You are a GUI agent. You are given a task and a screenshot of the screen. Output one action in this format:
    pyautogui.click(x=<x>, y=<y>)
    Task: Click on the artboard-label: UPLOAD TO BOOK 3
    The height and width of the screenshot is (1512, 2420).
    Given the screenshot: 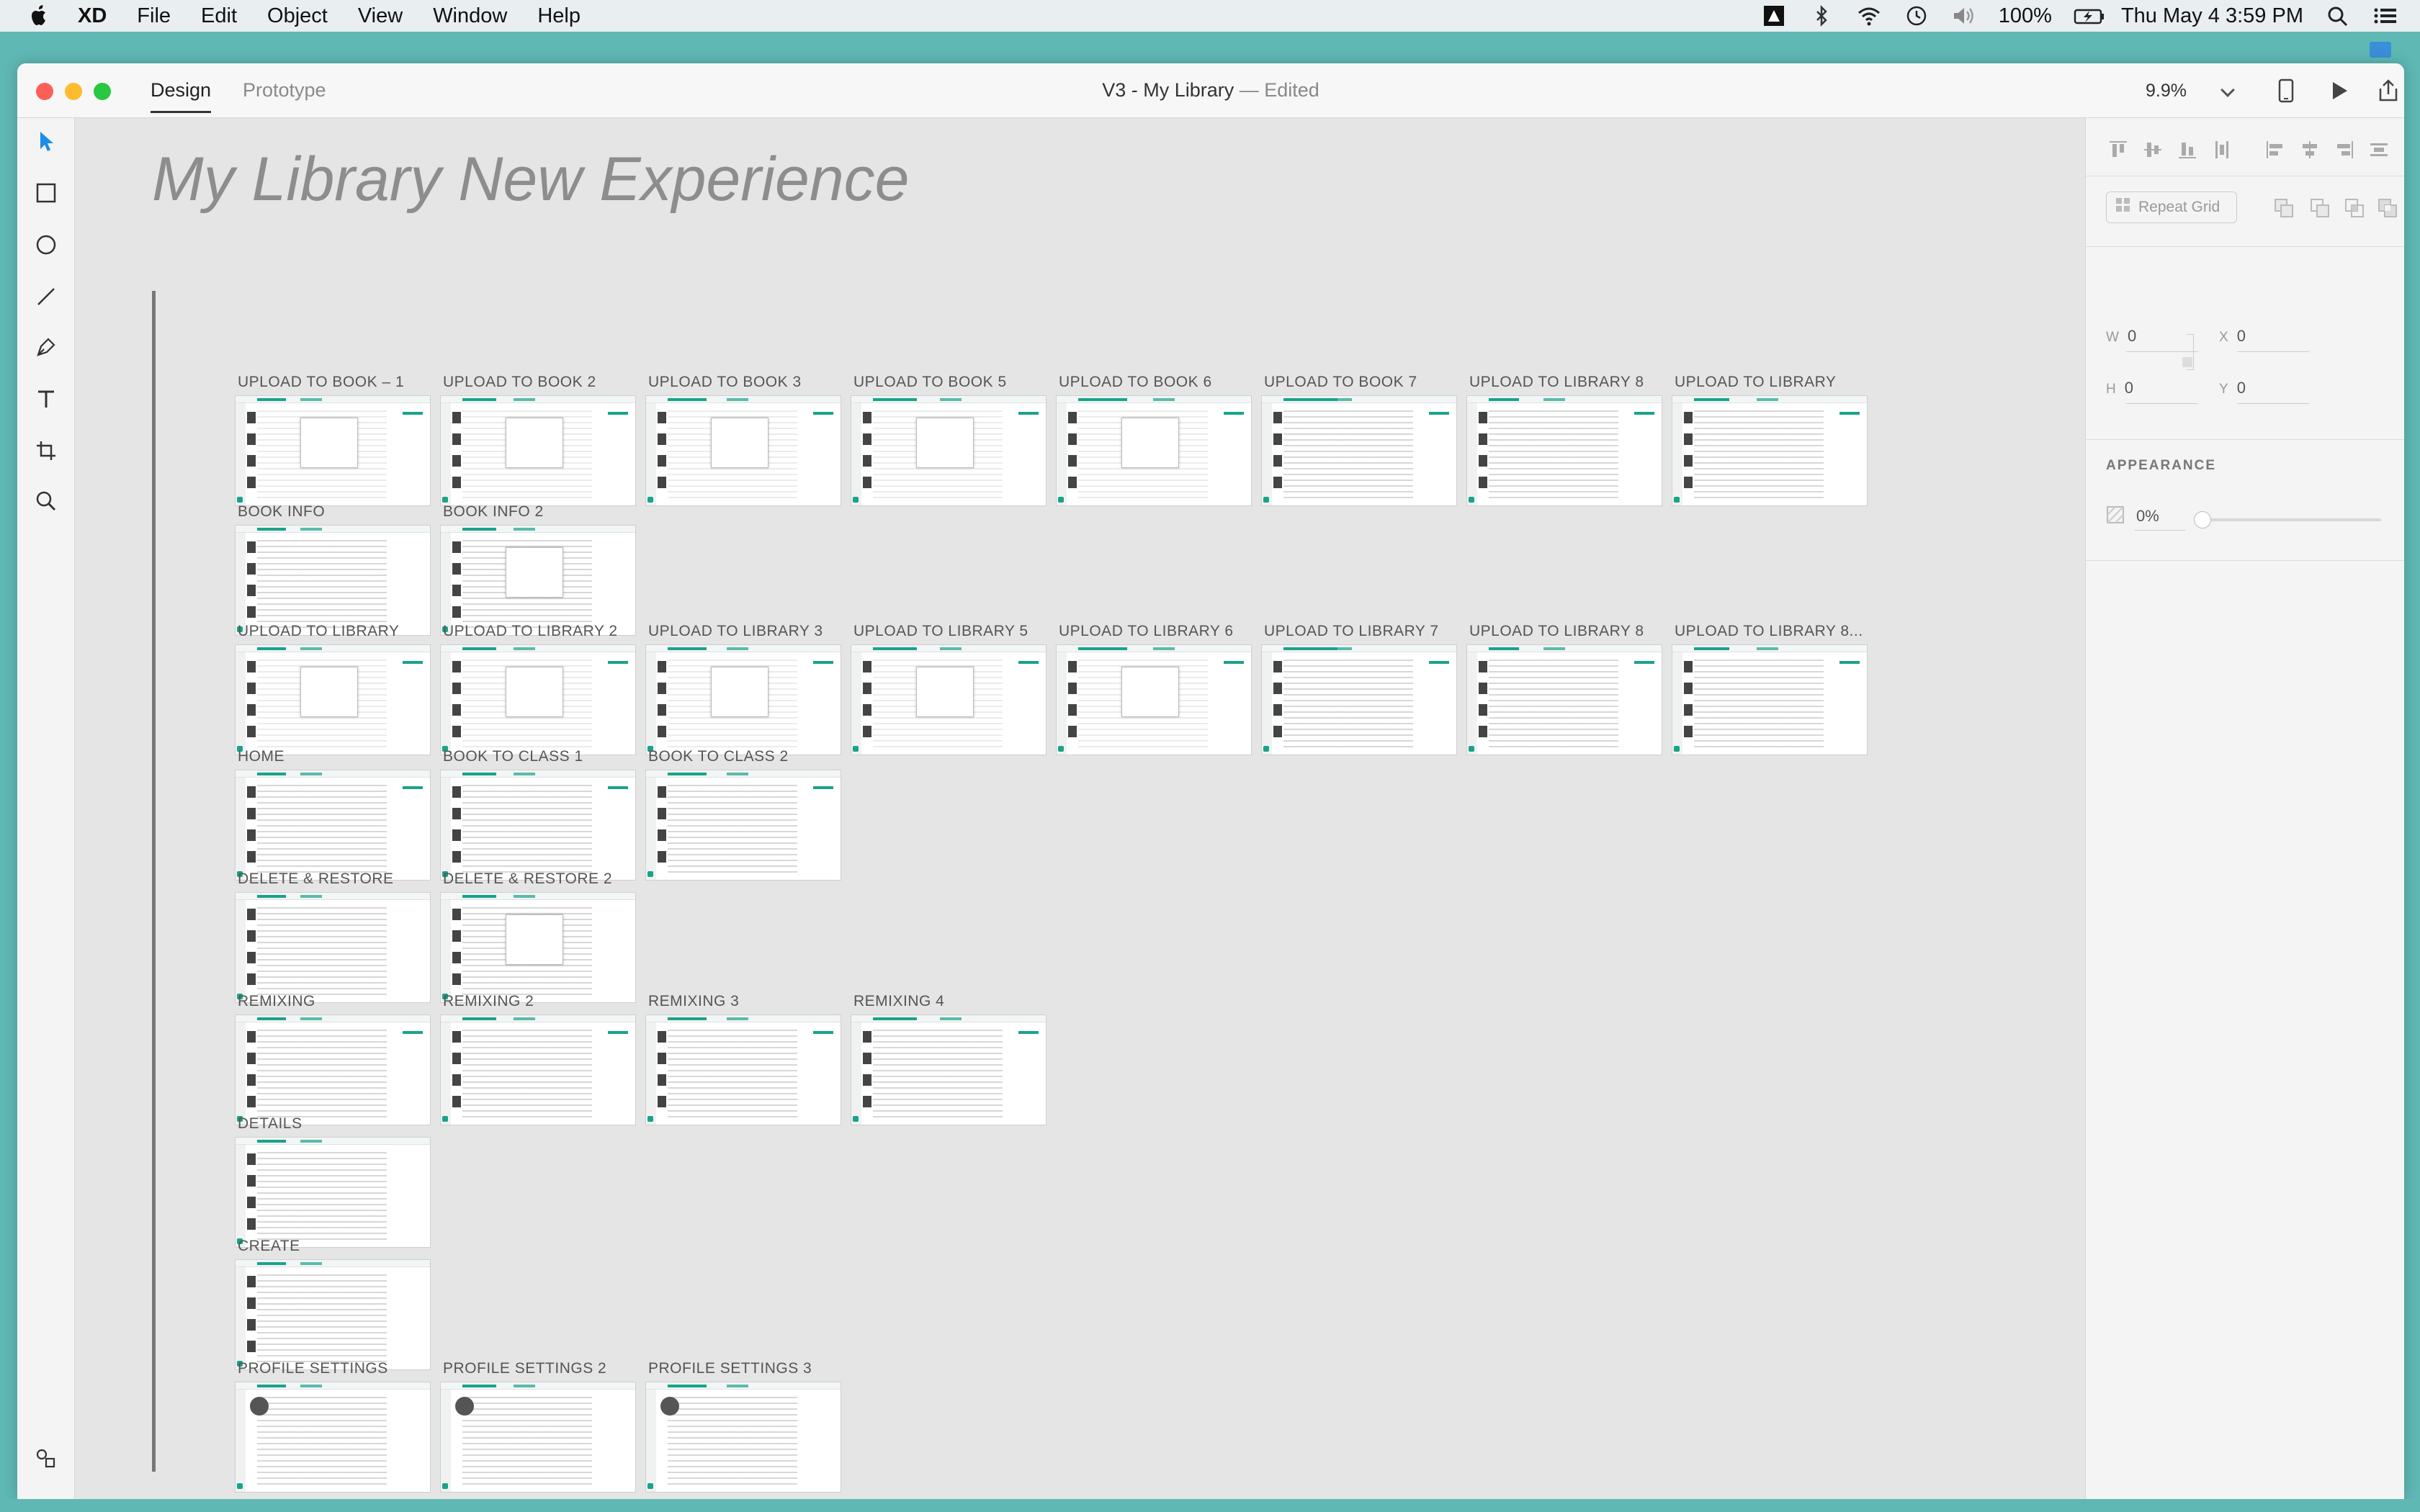 What is the action you would take?
    pyautogui.click(x=725, y=382)
    